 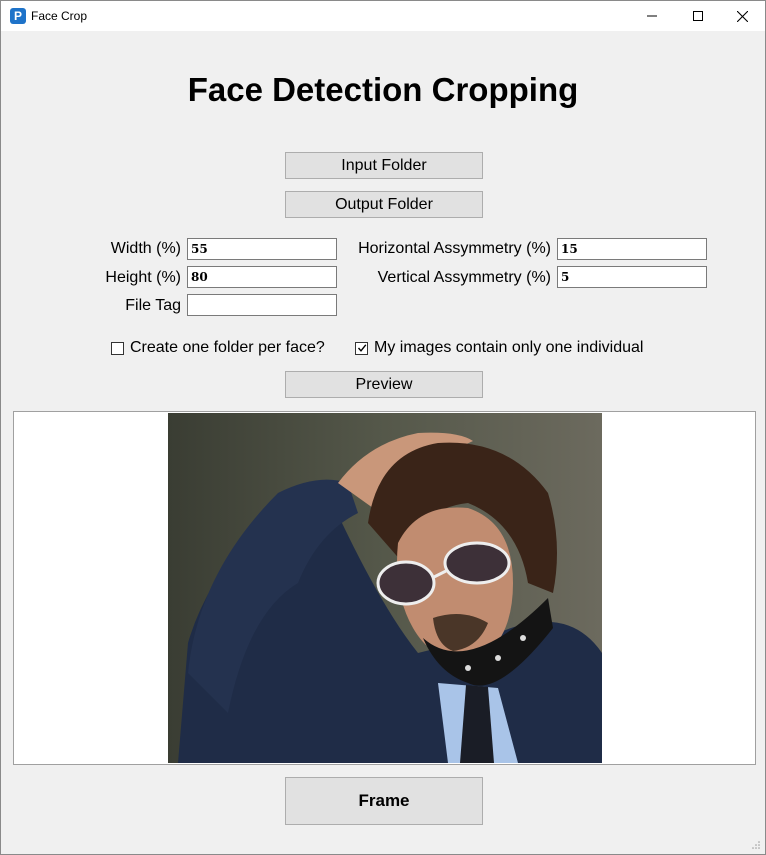 What do you see at coordinates (59, 16) in the screenshot?
I see `window-title: Face Crop` at bounding box center [59, 16].